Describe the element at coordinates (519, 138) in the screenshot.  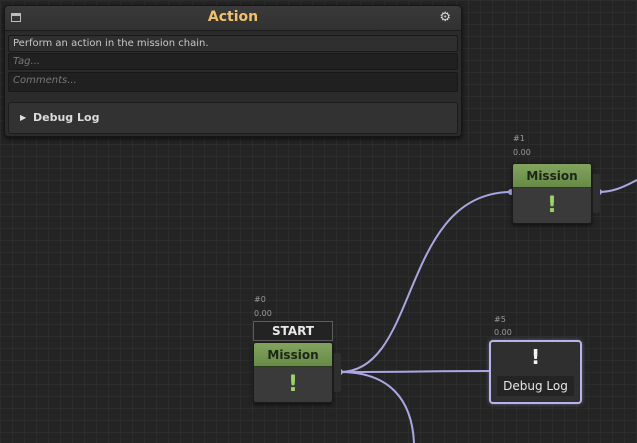
I see `node-1-id: #1` at that location.